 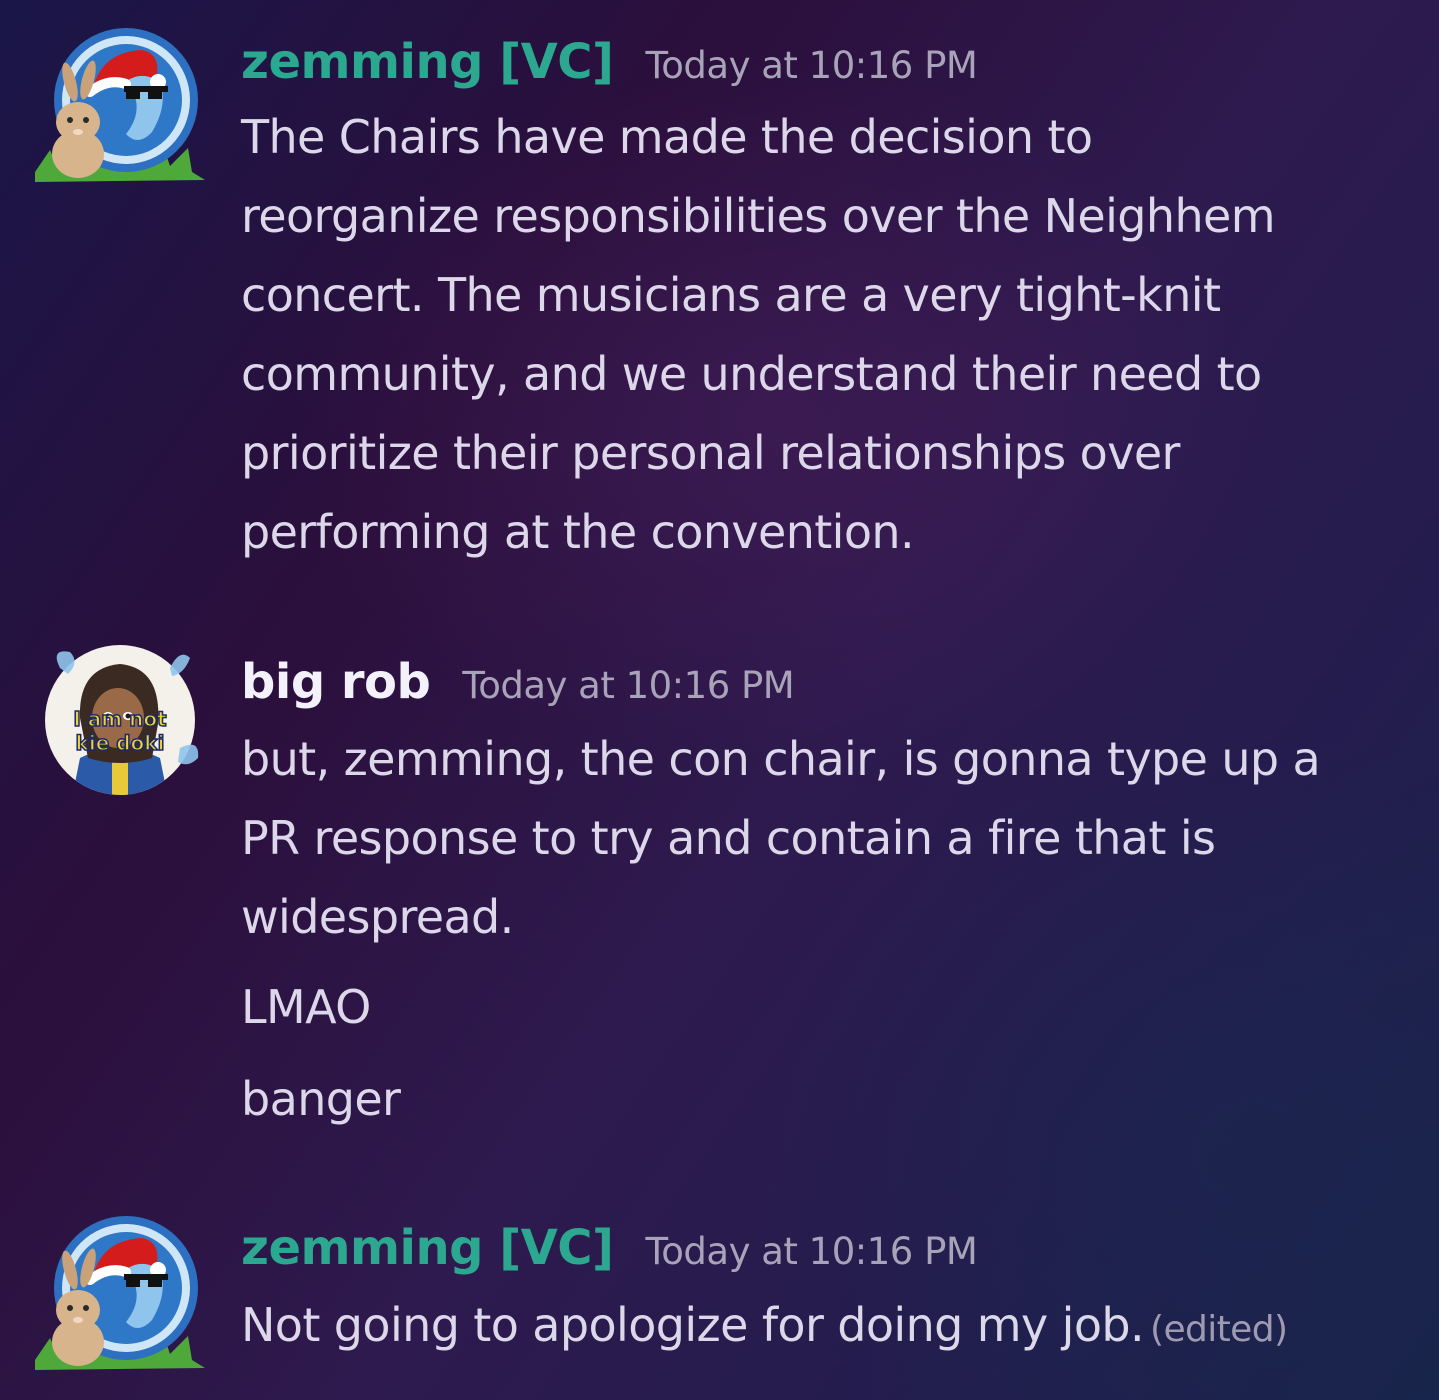 I want to click on message-line: LMAO, so click(x=306, y=1007).